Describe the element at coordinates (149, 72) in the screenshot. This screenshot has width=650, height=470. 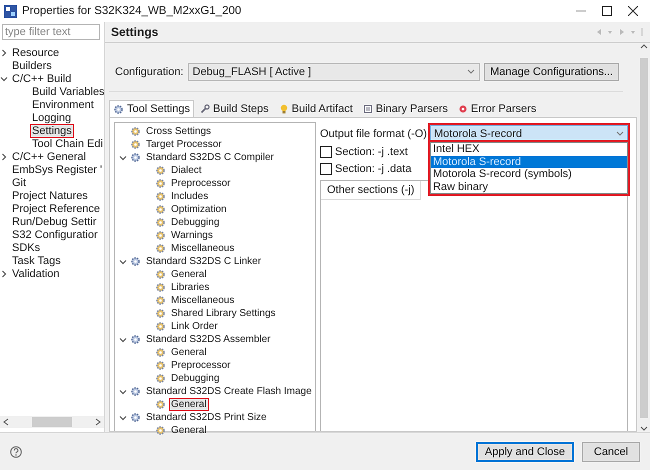
I see `configuration-label: Configuration:` at that location.